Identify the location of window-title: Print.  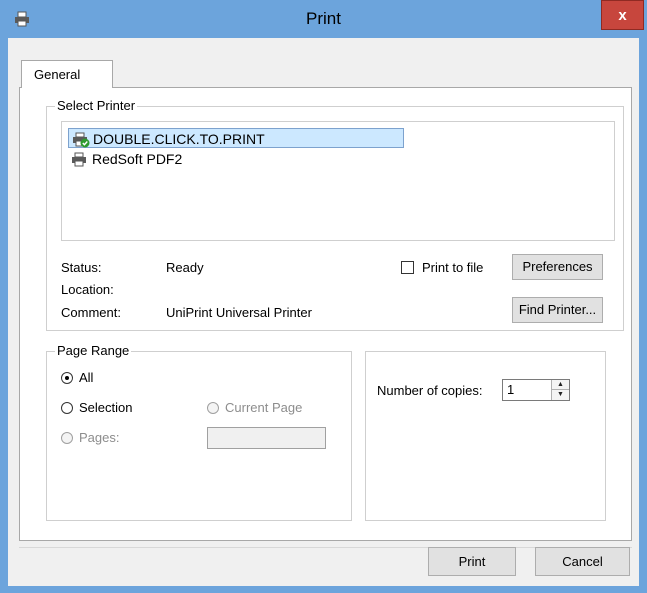
(323, 18).